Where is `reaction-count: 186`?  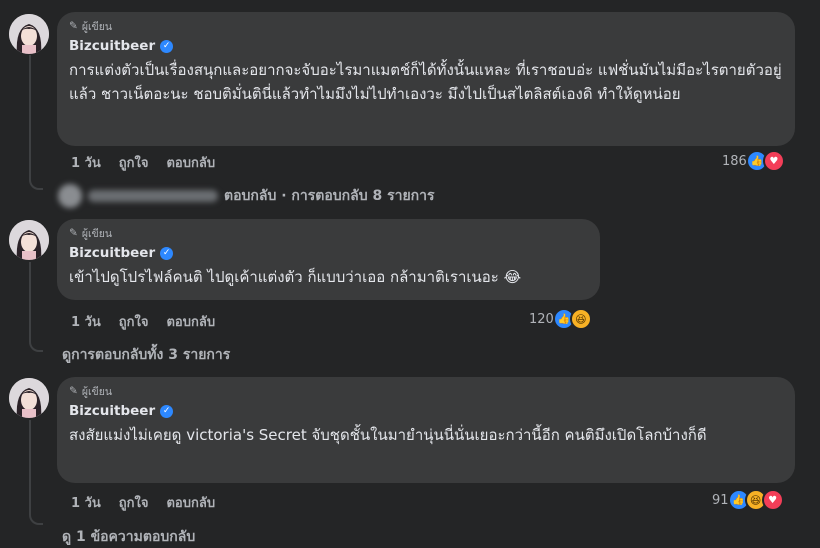 reaction-count: 186 is located at coordinates (734, 161).